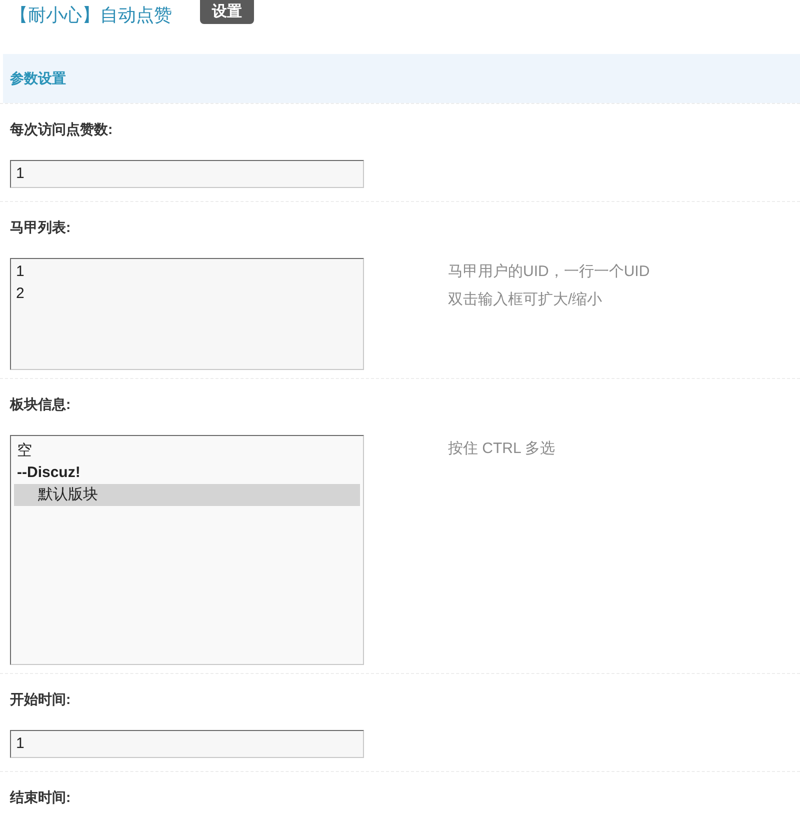 Image resolution: width=800 pixels, height=824 pixels. Describe the element at coordinates (40, 227) in the screenshot. I see `field-label: 马甲列表:` at that location.